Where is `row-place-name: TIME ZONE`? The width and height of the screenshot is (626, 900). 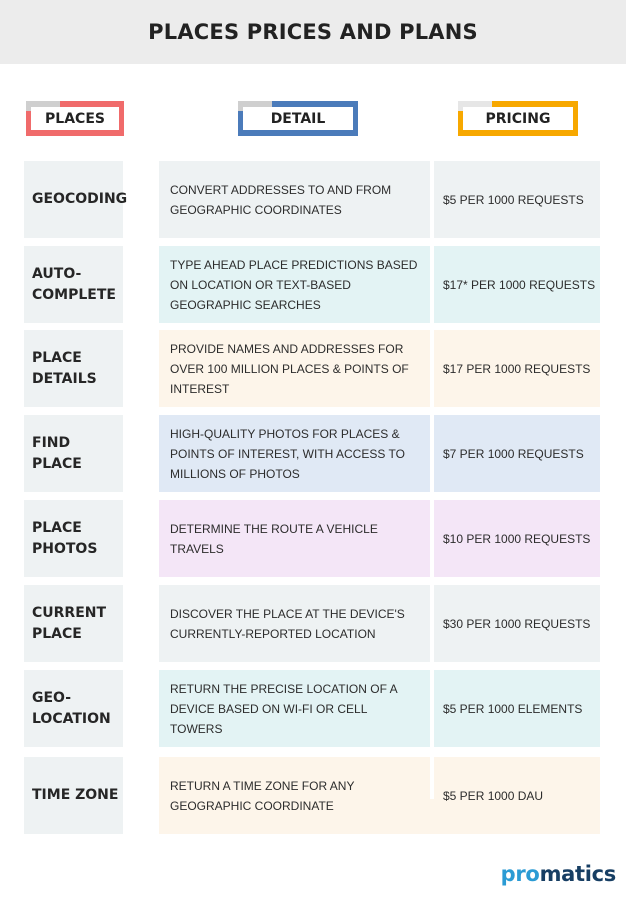 row-place-name: TIME ZONE is located at coordinates (73, 795).